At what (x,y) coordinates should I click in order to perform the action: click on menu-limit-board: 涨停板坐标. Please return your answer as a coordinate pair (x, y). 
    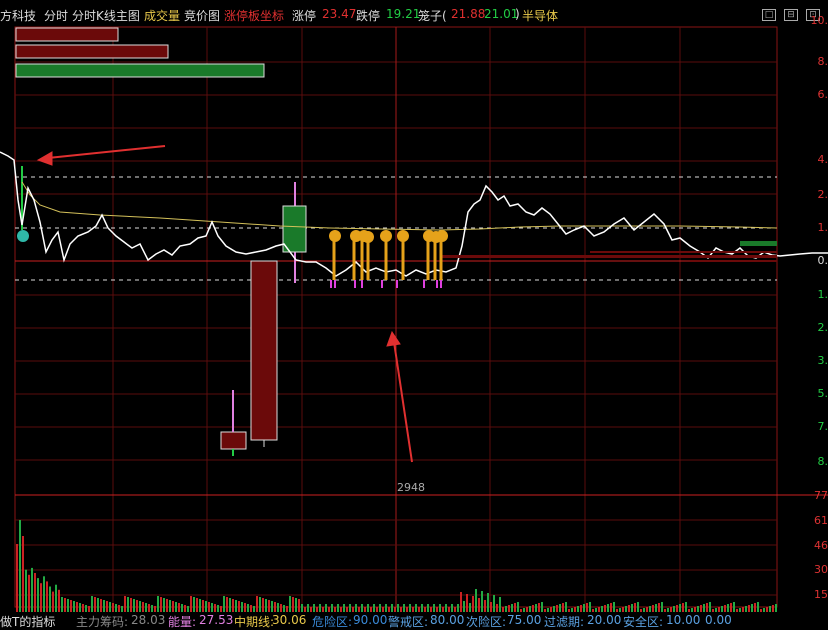
    Looking at the image, I should click on (254, 15).